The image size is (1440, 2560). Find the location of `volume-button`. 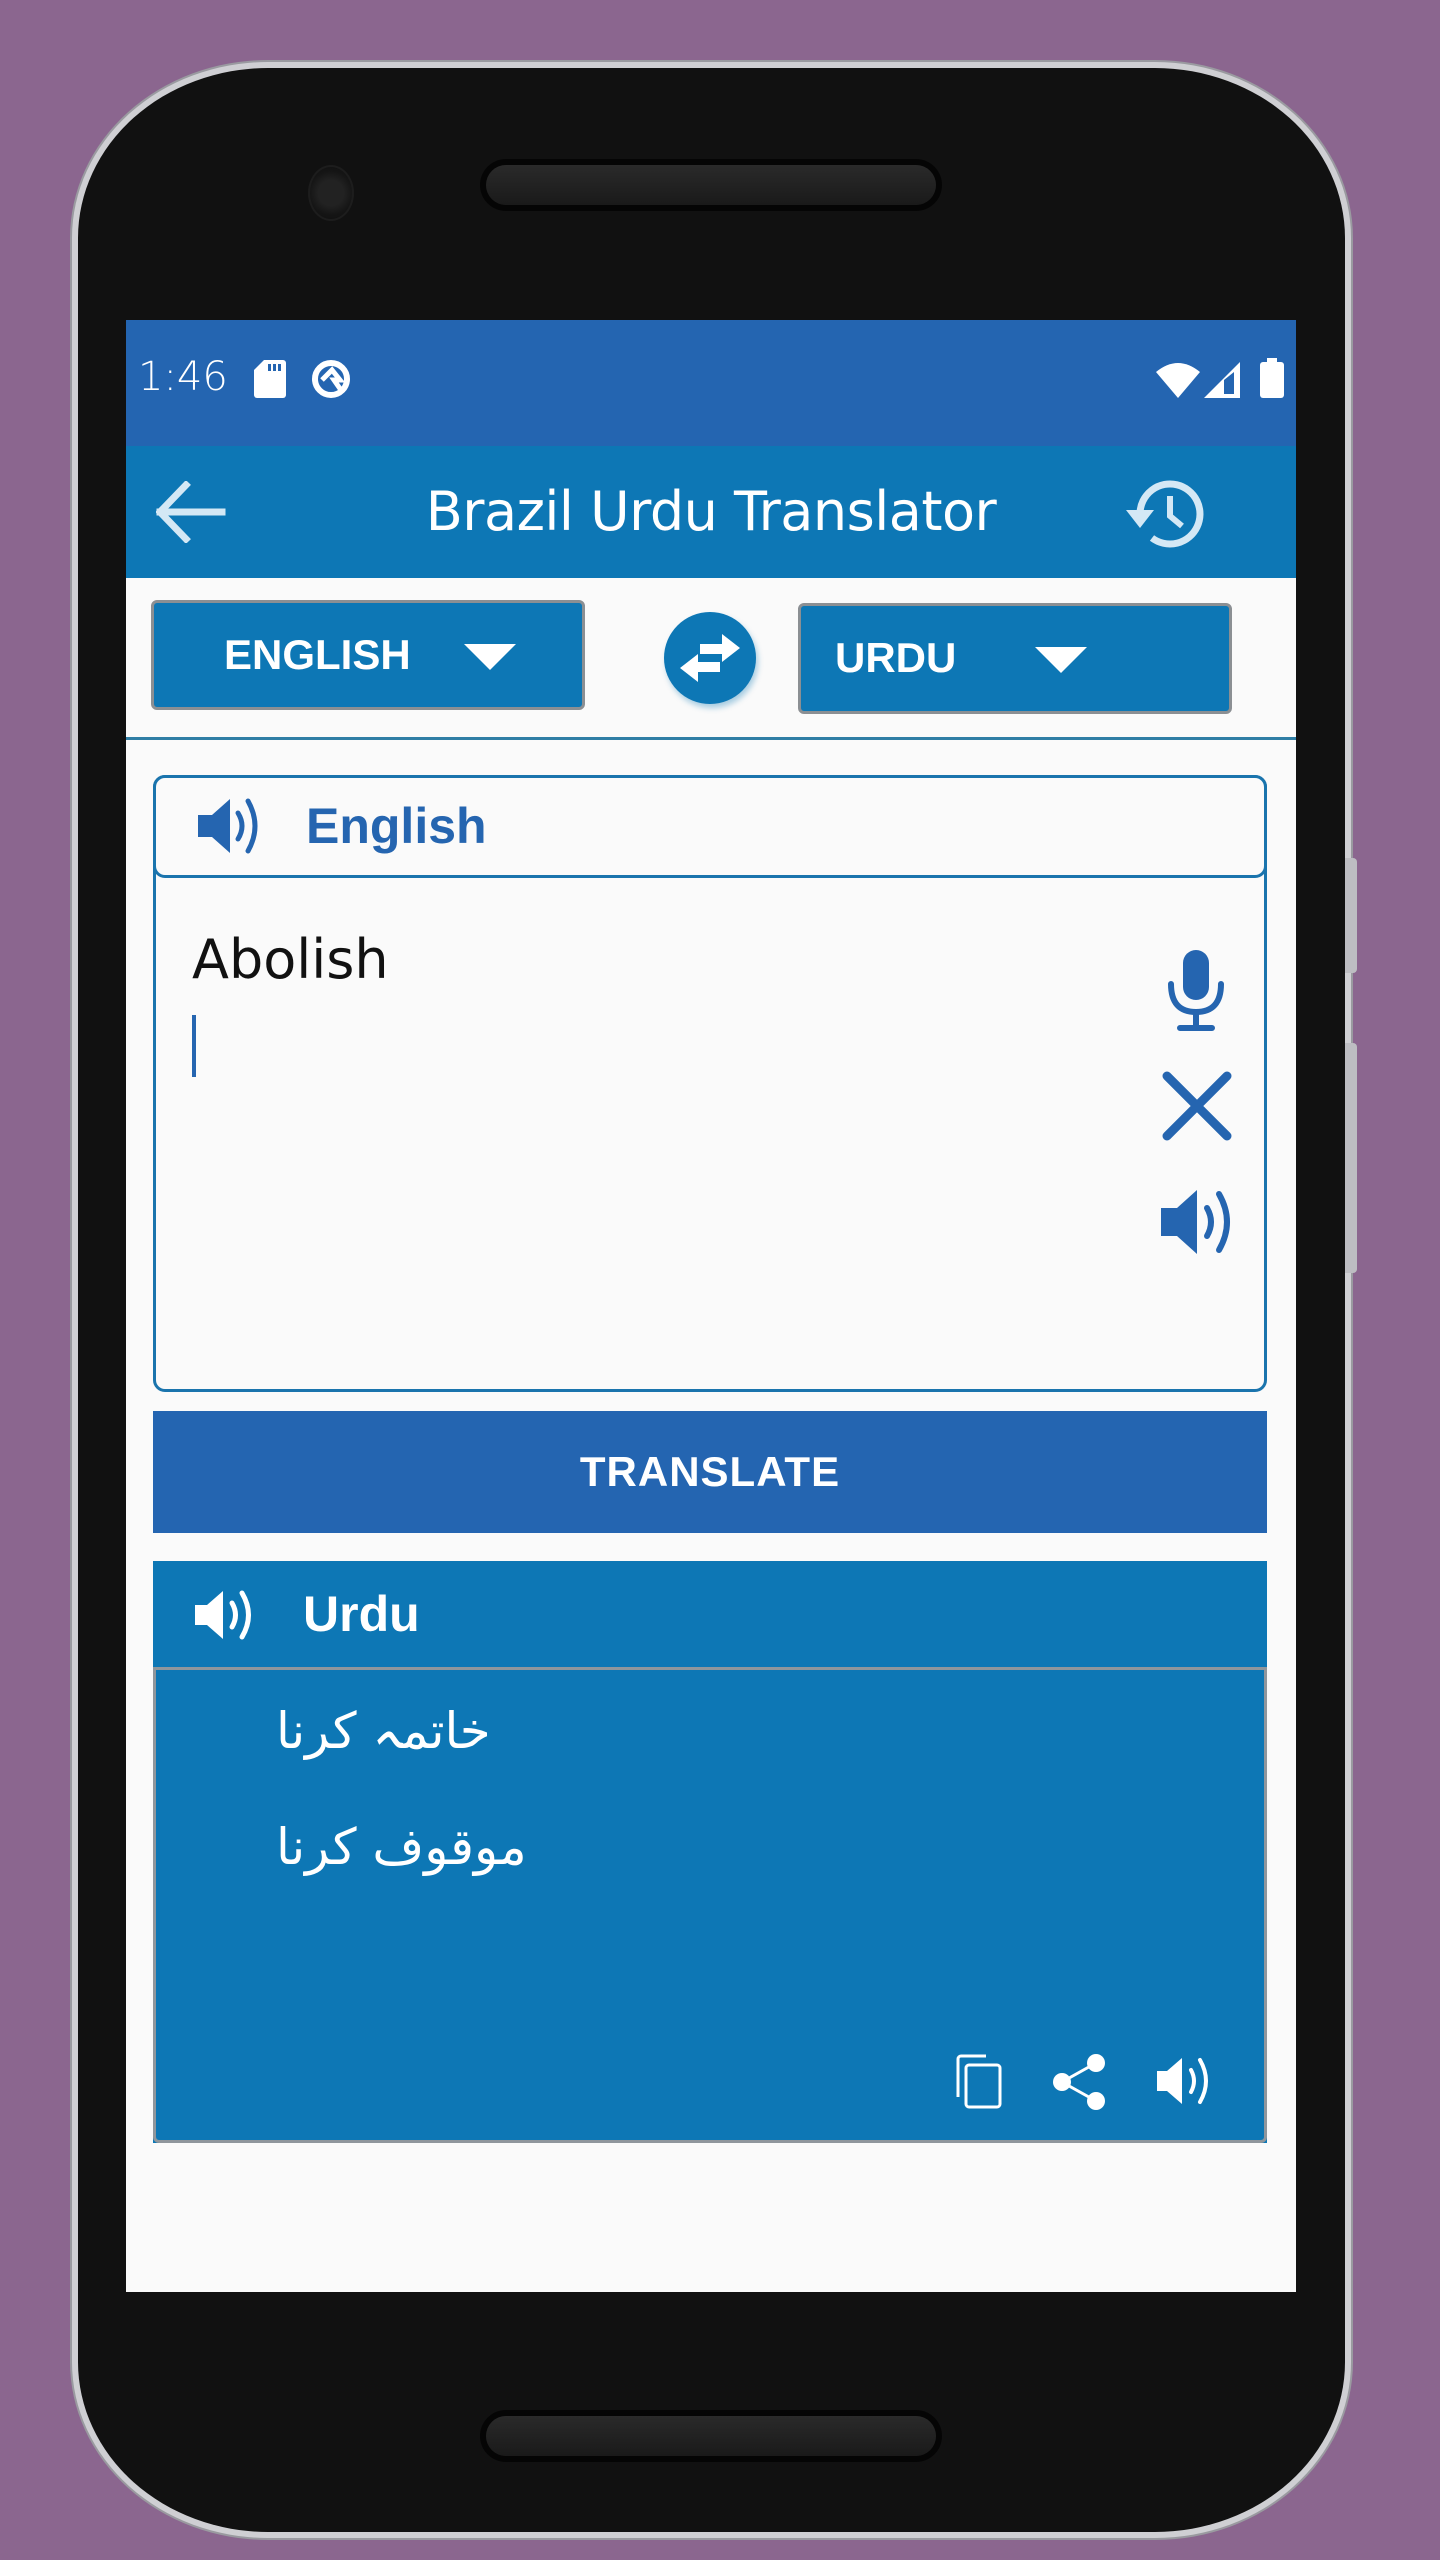

volume-button is located at coordinates (1351, 1158).